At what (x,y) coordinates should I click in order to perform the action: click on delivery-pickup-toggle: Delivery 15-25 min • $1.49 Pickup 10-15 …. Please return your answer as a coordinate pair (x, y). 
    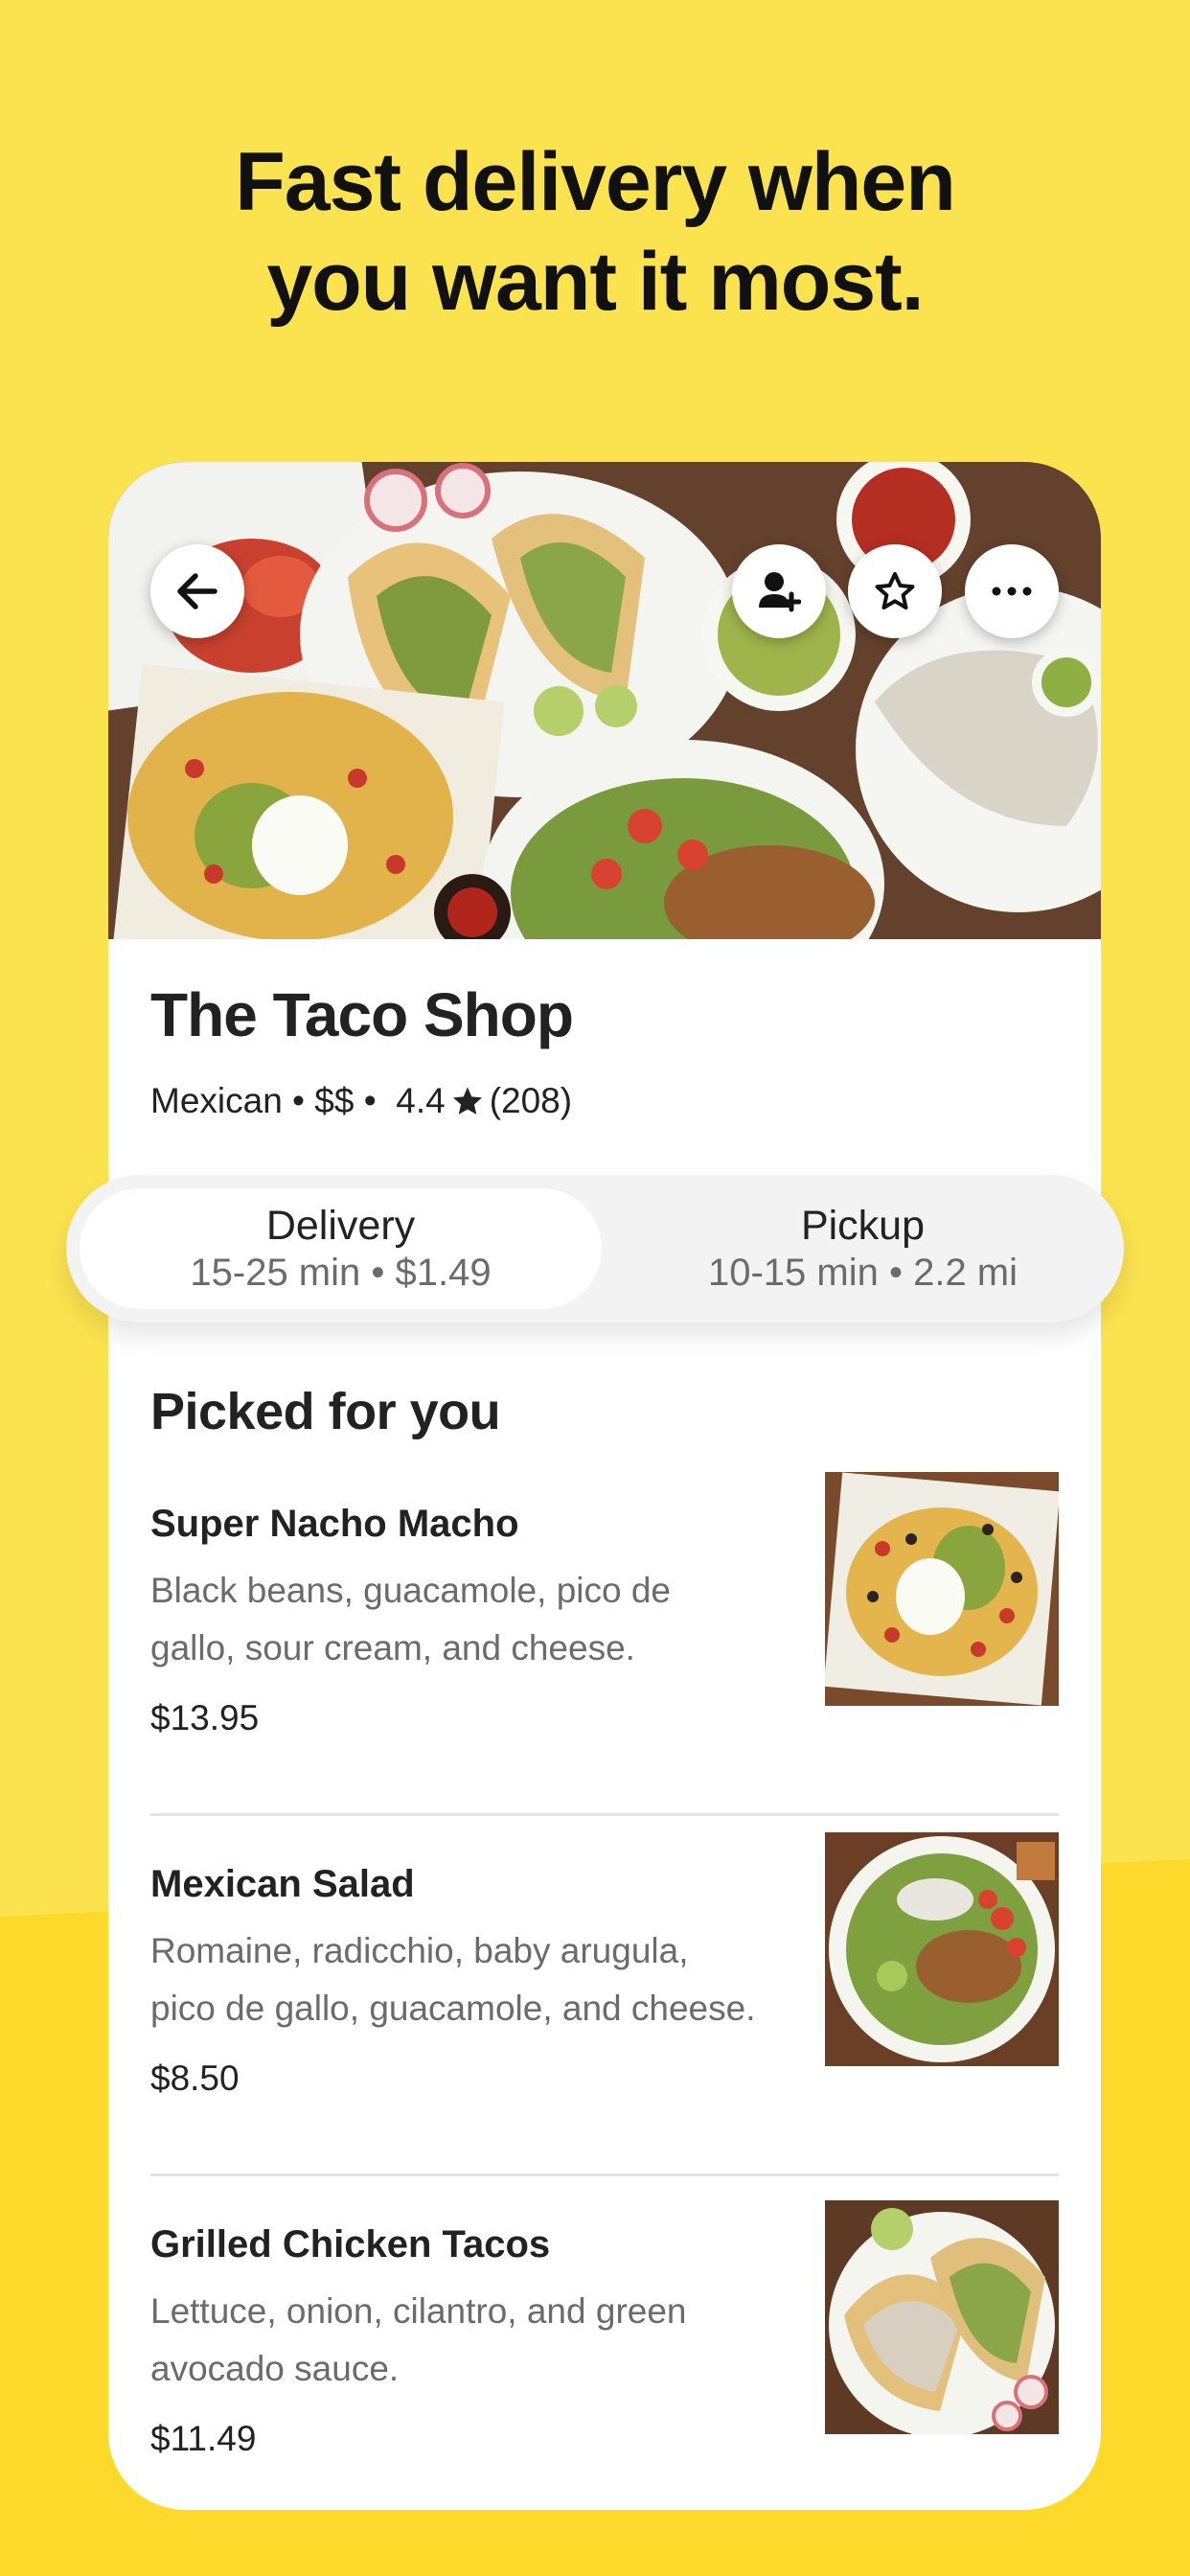
    Looking at the image, I should click on (595, 1249).